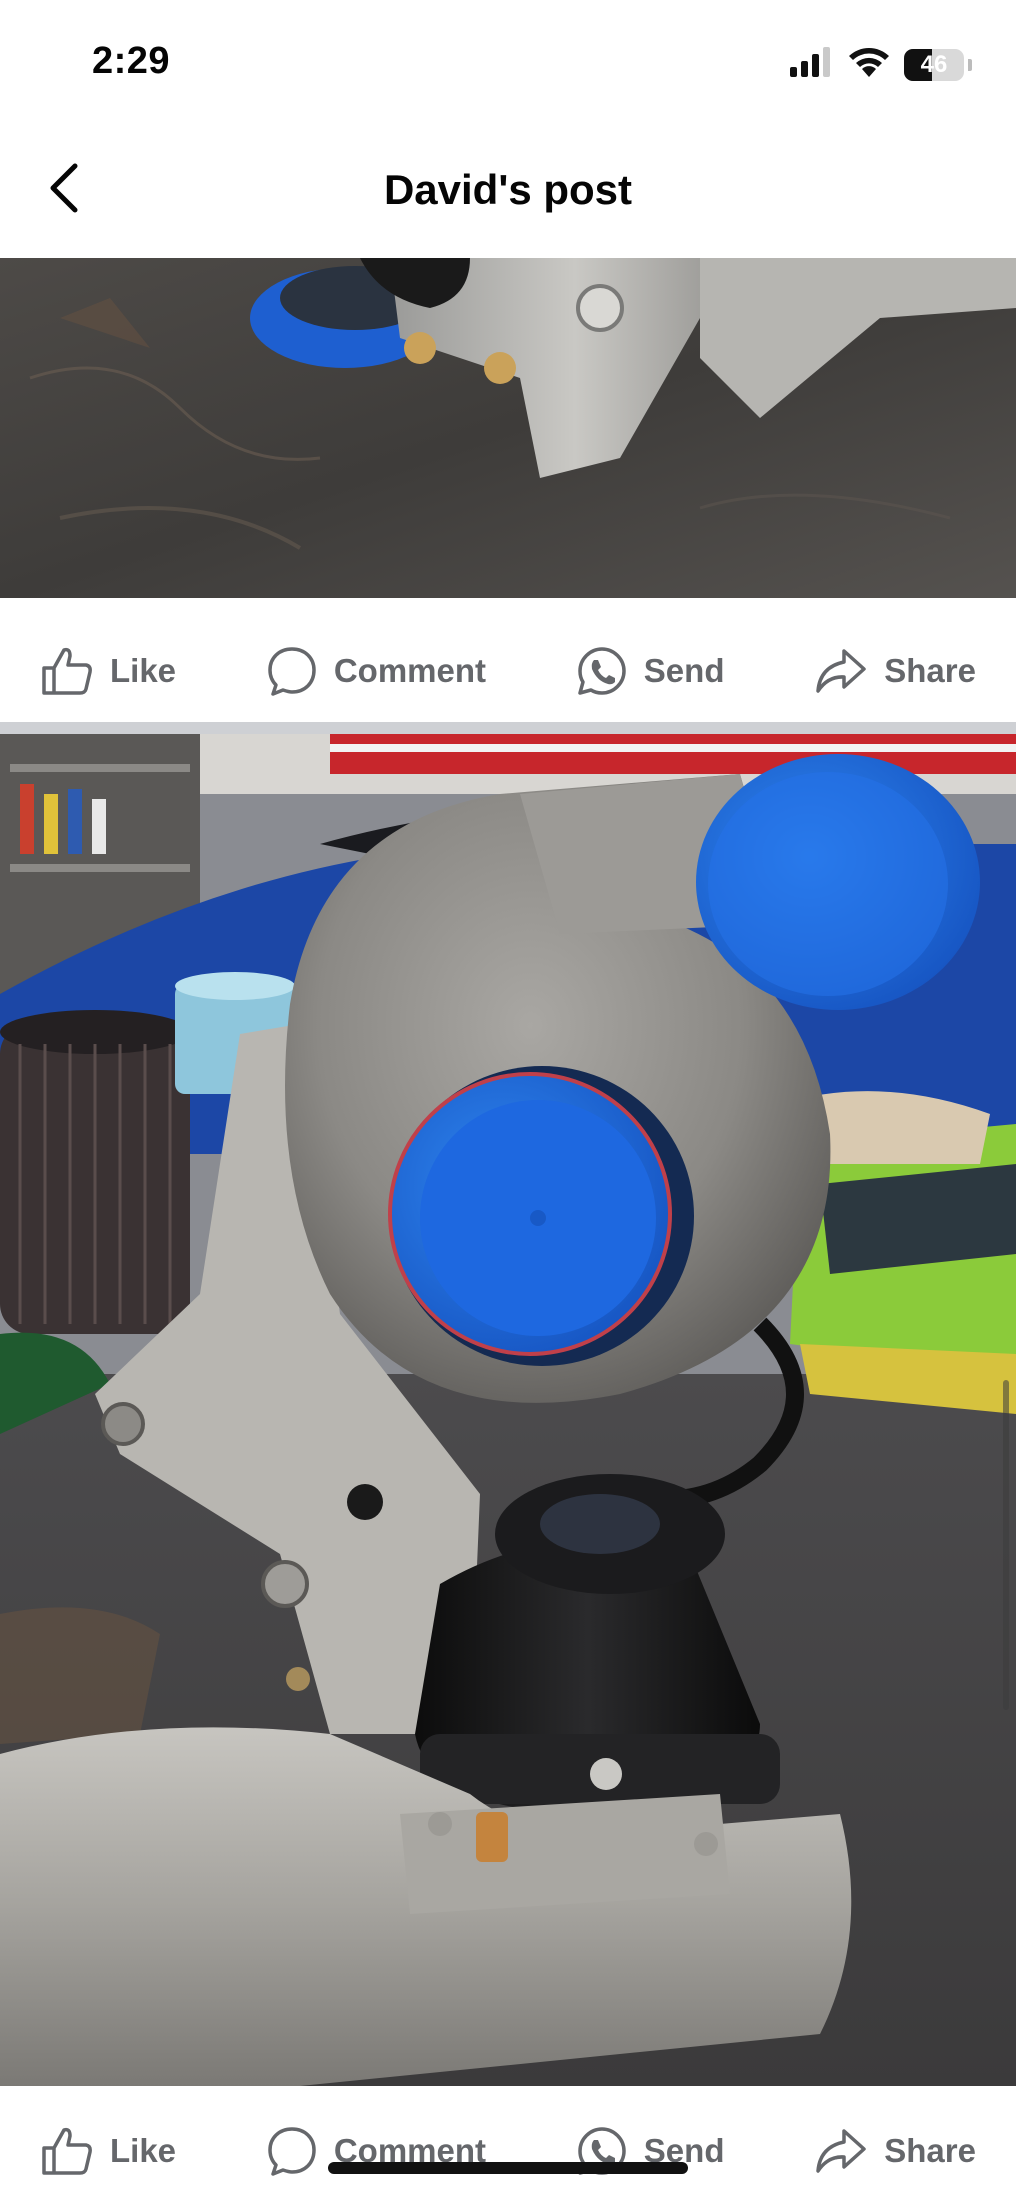 Image resolution: width=1016 pixels, height=2200 pixels. I want to click on send-button: Send, so click(650, 671).